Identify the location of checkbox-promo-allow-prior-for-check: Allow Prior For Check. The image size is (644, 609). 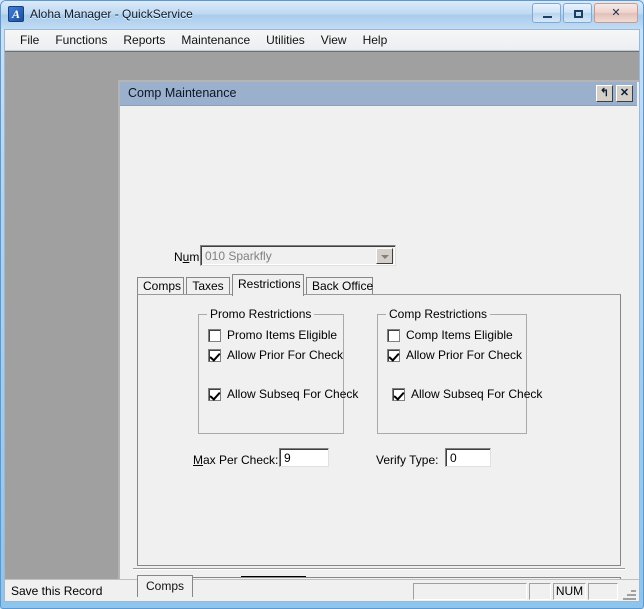
(275, 355).